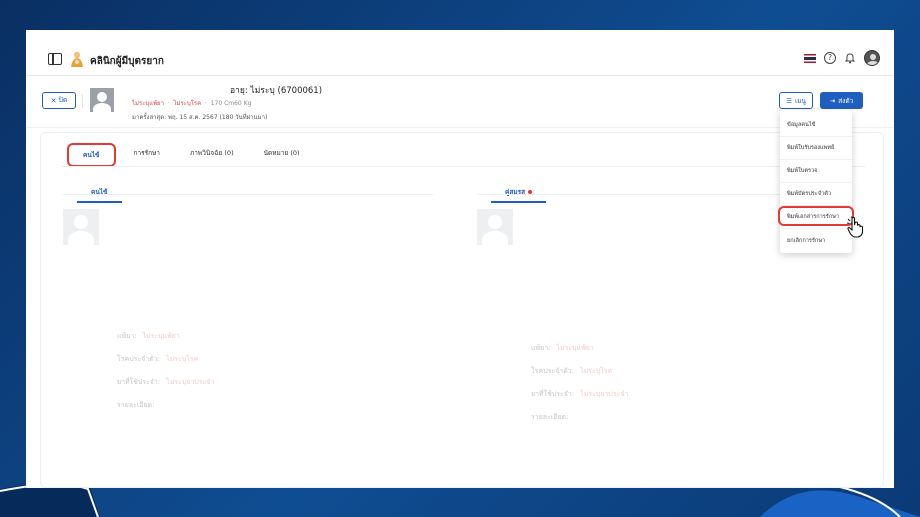  What do you see at coordinates (212, 155) in the screenshot?
I see `tab-diagnosis-images: ภาพวินิจฉัย (0)` at bounding box center [212, 155].